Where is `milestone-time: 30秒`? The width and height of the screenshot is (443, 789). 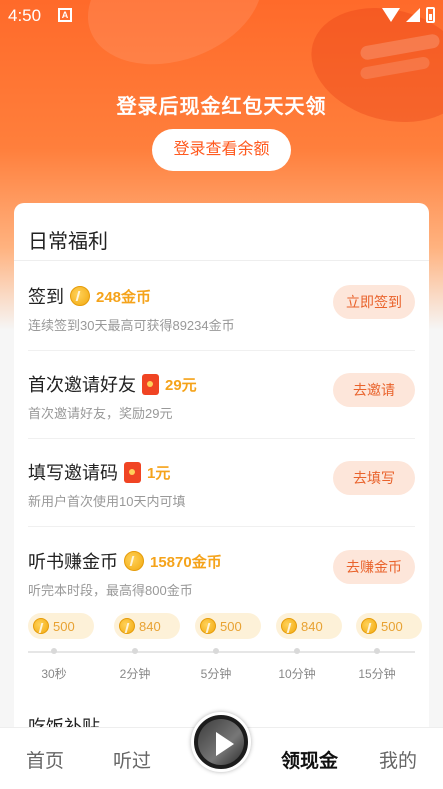 milestone-time: 30秒 is located at coordinates (54, 674).